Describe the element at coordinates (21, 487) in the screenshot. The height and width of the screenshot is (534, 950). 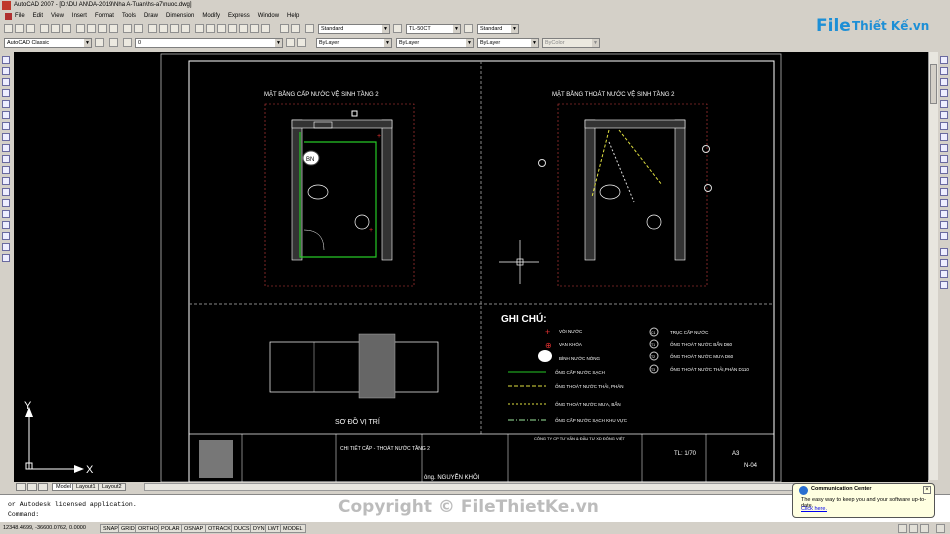
I see `tab-first-icon` at that location.